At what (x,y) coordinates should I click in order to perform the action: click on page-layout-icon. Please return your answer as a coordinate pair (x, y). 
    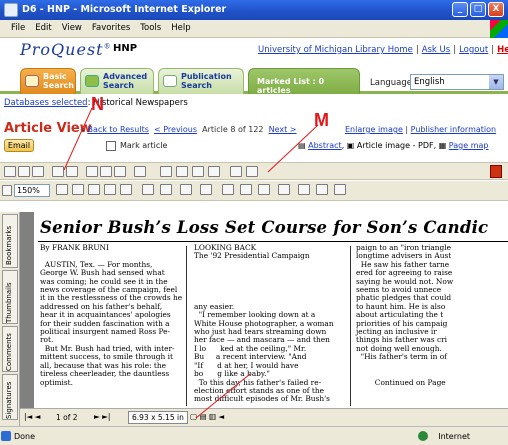
    Looking at the image, I should click on (140, 171).